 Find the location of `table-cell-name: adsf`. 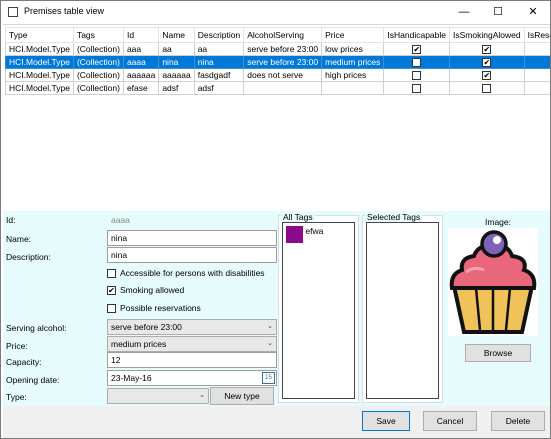

table-cell-name: adsf is located at coordinates (176, 88).